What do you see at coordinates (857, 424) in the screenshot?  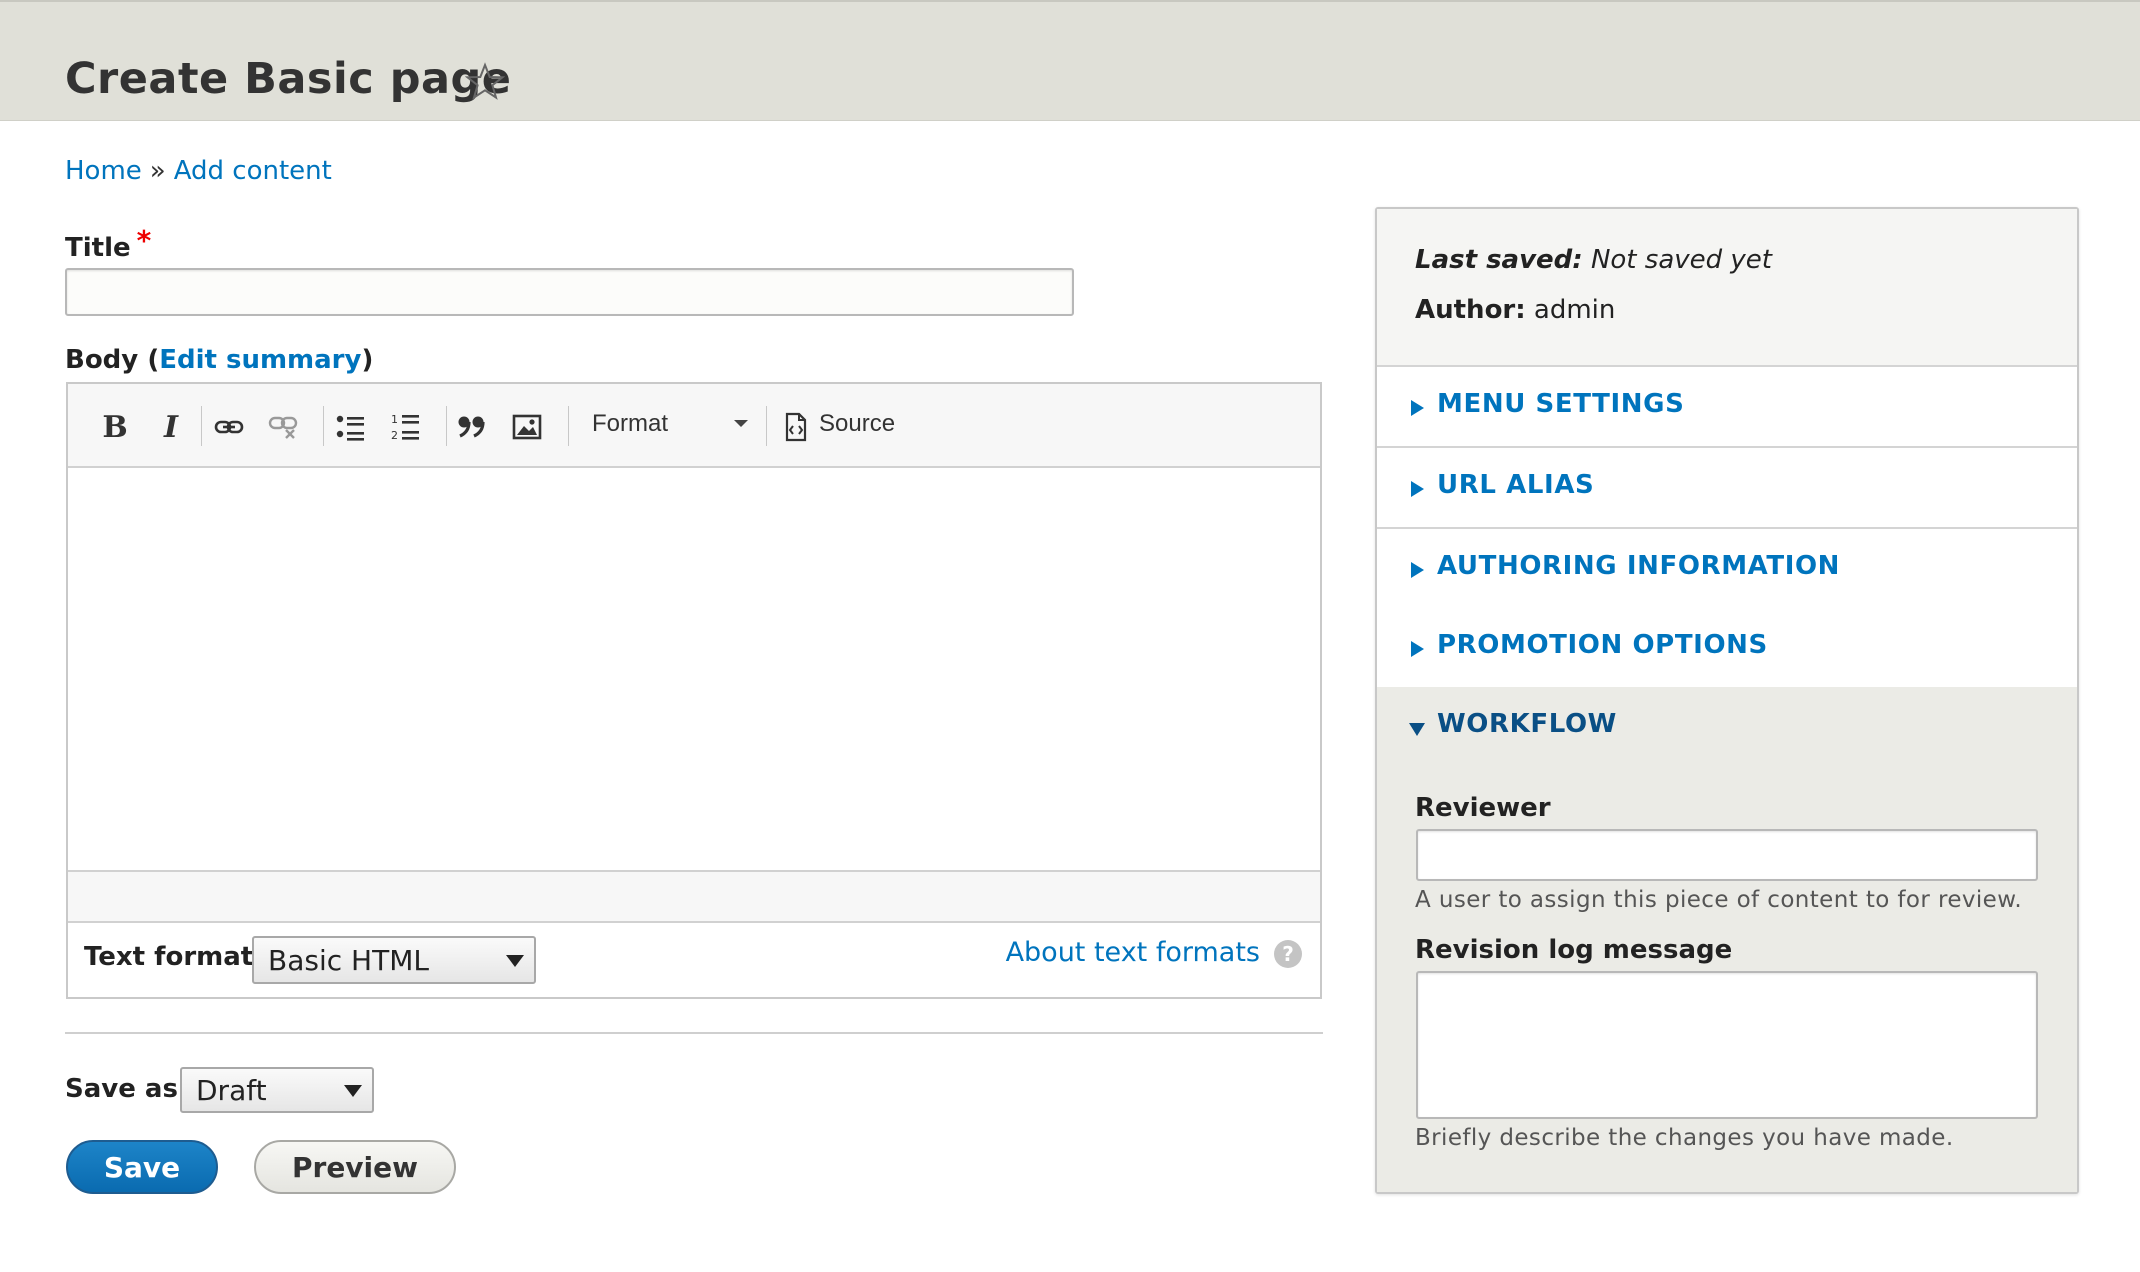 I see `source-button: Source` at bounding box center [857, 424].